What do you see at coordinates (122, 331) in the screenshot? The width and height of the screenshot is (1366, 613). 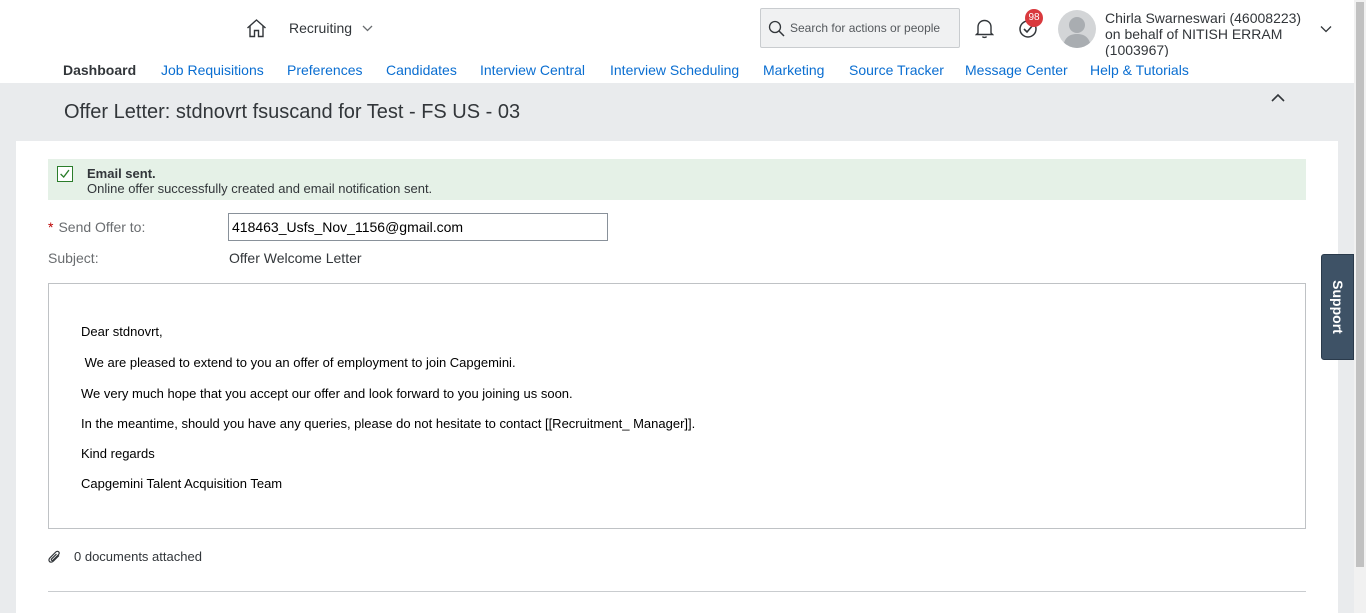 I see `letter-line: Dear stdnovrt,` at bounding box center [122, 331].